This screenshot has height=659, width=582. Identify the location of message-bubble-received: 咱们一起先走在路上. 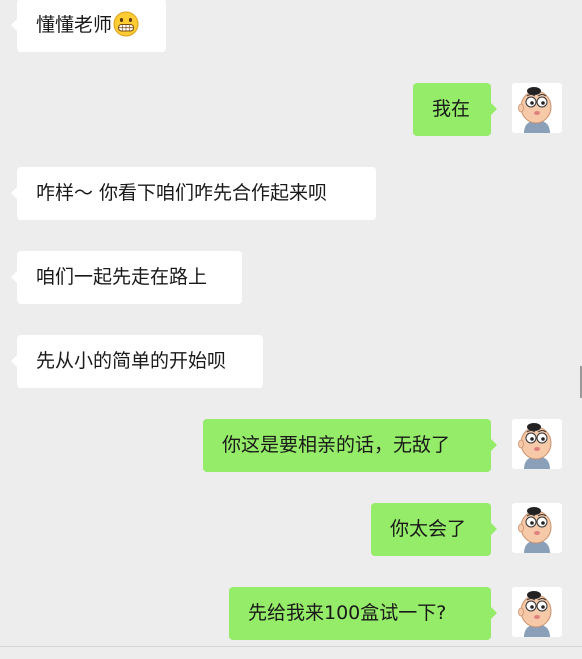
(126, 277).